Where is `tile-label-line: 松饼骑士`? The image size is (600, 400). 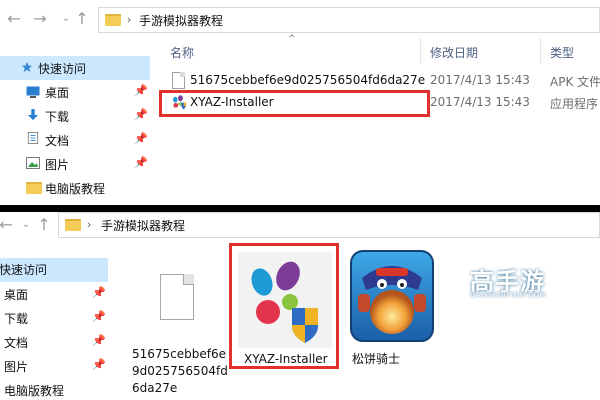 tile-label-line: 松饼骑士 is located at coordinates (376, 359).